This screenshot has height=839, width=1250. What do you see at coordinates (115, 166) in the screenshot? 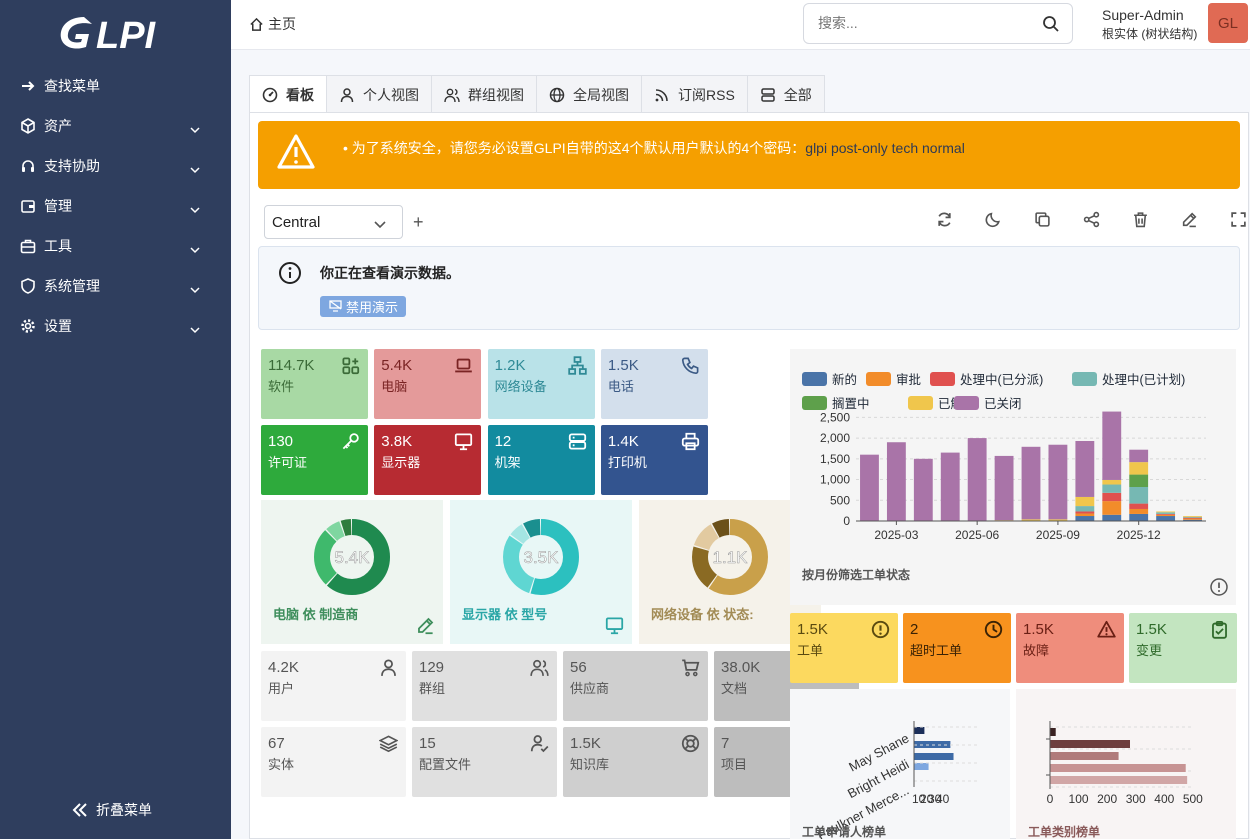
I see `sidebar-item-3: 支持协助` at bounding box center [115, 166].